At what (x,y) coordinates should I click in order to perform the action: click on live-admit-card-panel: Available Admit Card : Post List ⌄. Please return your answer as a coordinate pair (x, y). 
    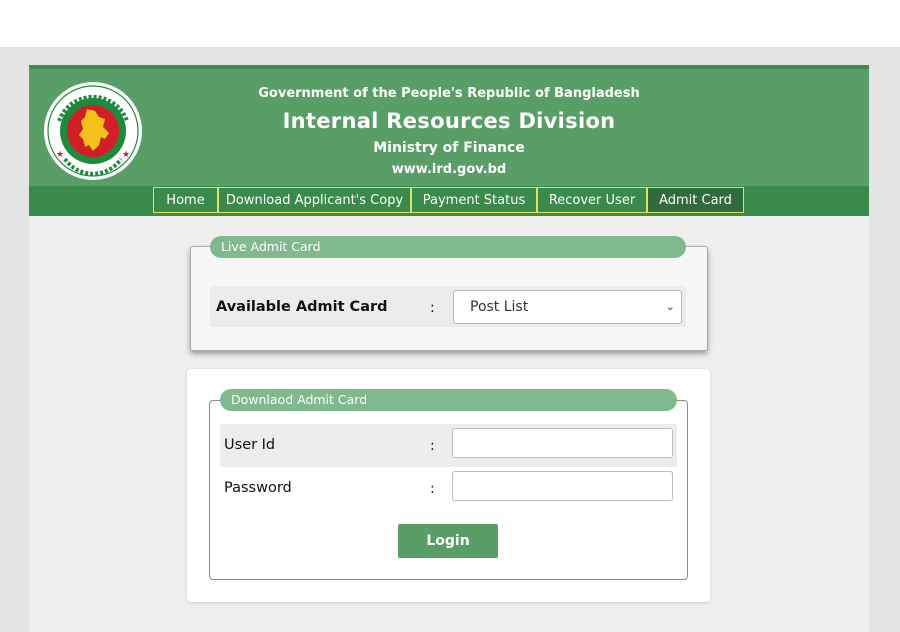
    Looking at the image, I should click on (449, 298).